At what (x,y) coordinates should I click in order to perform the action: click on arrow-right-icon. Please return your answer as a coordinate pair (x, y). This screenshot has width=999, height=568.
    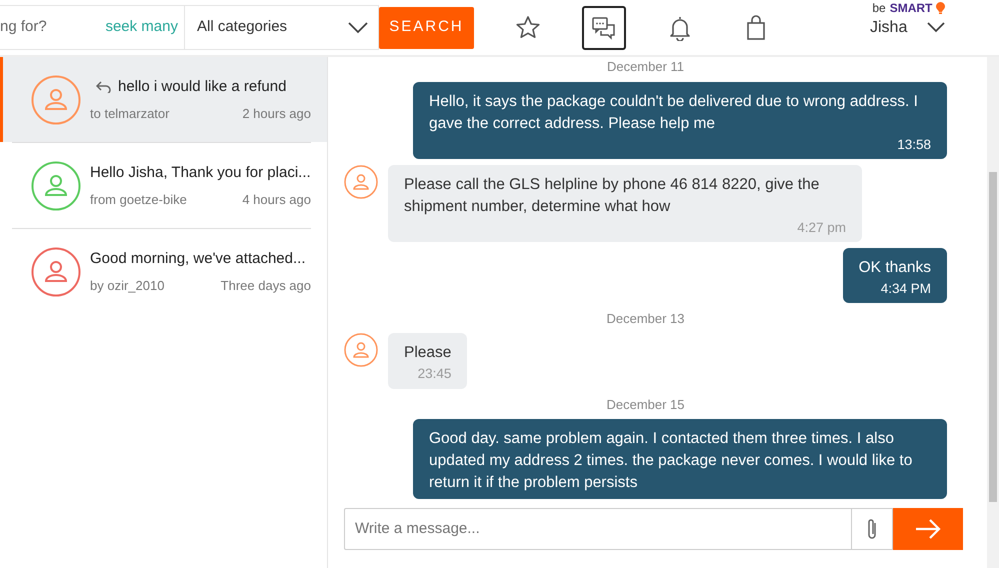
    Looking at the image, I should click on (928, 529).